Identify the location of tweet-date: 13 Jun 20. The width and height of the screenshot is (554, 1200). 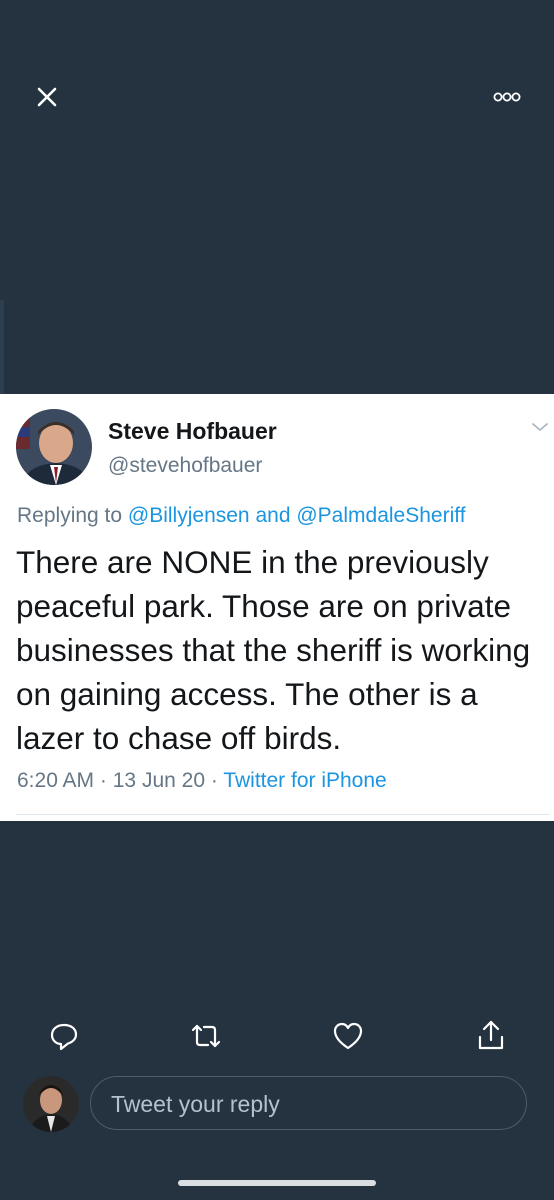
(158, 780).